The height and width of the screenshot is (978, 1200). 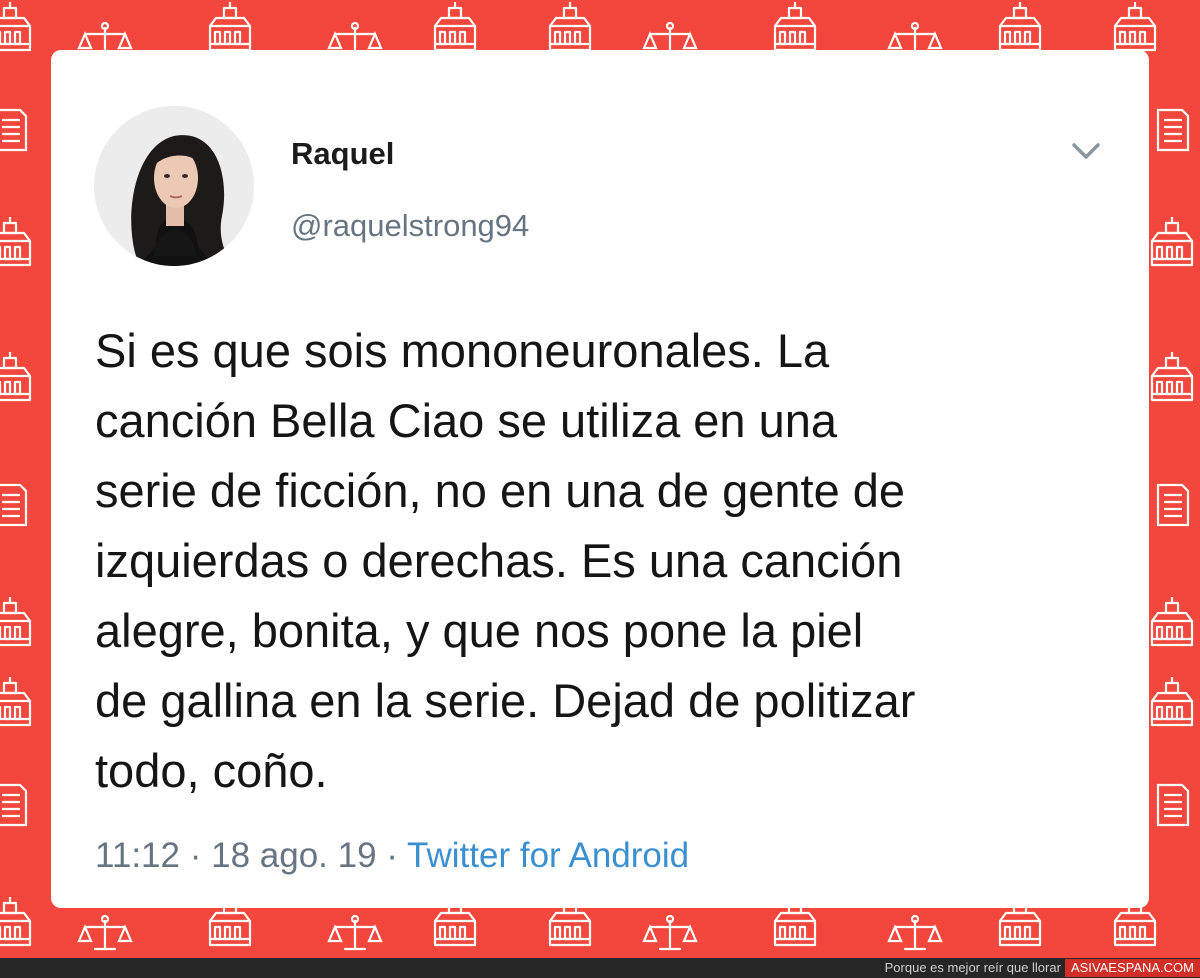 What do you see at coordinates (1132, 968) in the screenshot?
I see `footer-site-link: ASIVAESPANA.COM` at bounding box center [1132, 968].